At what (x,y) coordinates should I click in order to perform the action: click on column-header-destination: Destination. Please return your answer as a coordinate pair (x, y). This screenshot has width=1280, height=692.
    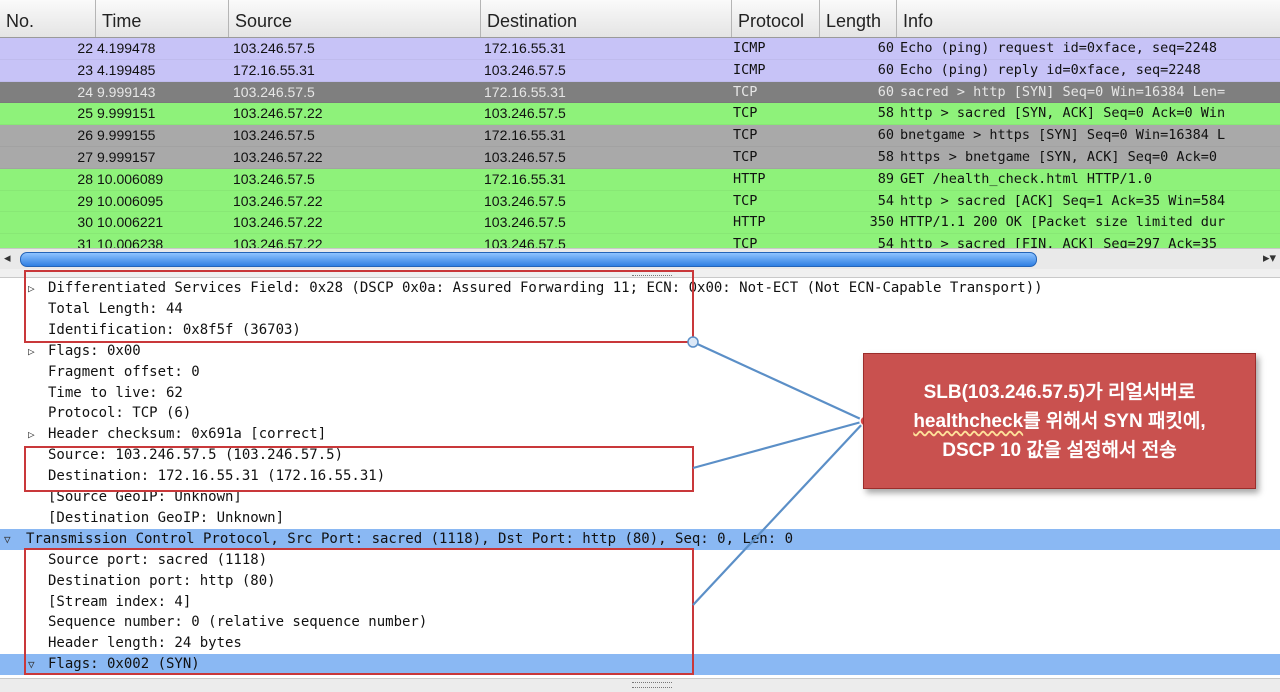
    Looking at the image, I should click on (605, 18).